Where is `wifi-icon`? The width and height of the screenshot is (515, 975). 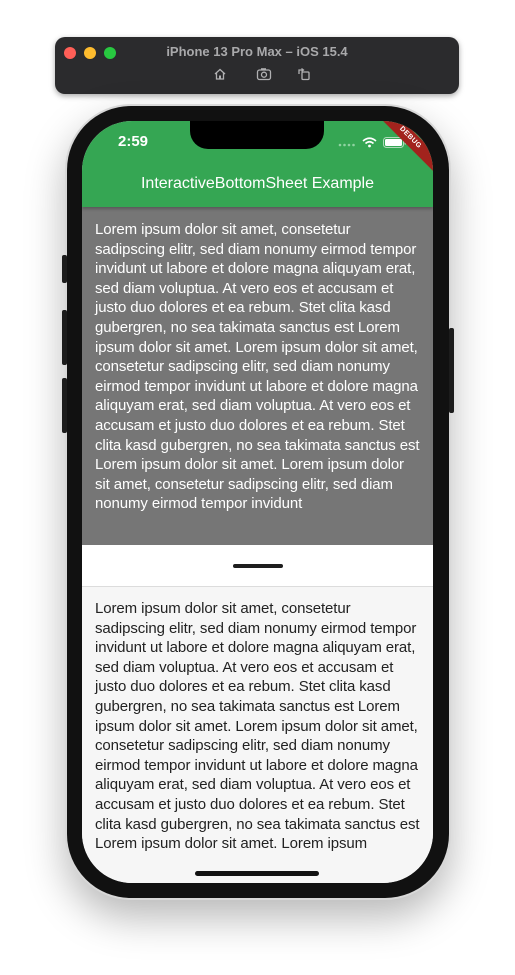
wifi-icon is located at coordinates (369, 144).